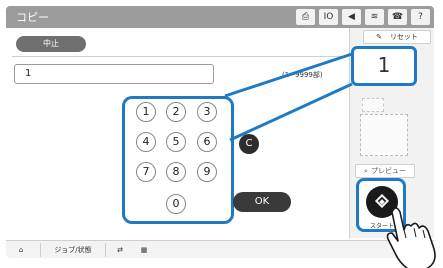 The width and height of the screenshot is (443, 268). I want to click on callout-line-top, so click(288, 75).